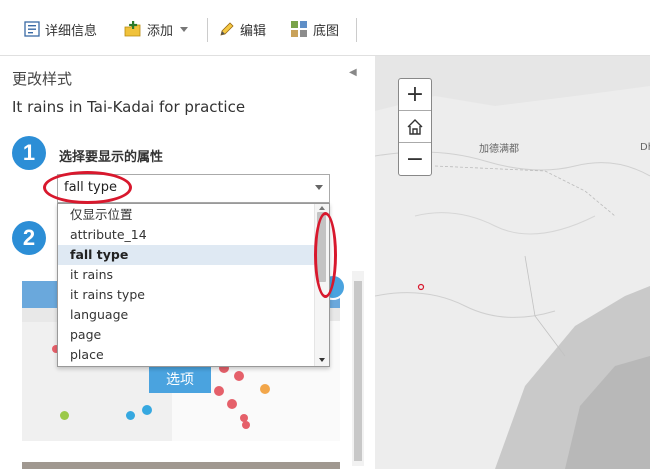 The height and width of the screenshot is (469, 650). What do you see at coordinates (186, 355) in the screenshot?
I see `dropdown-option: place` at bounding box center [186, 355].